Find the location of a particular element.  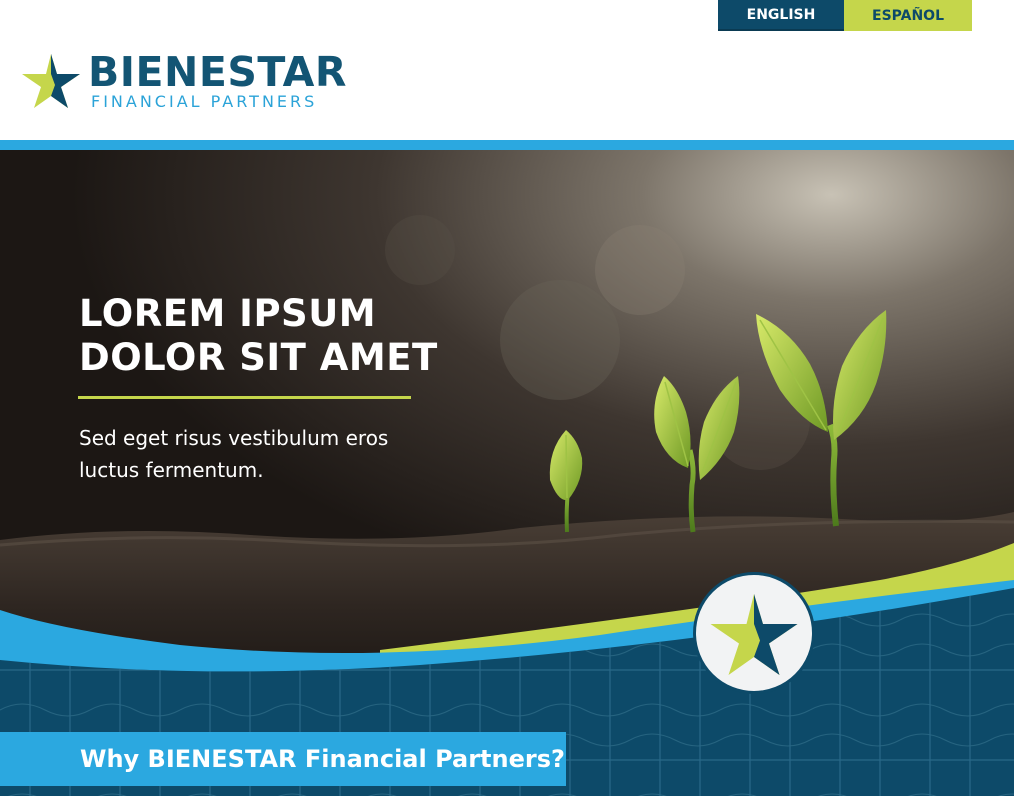

language-english-button: ENGLISH is located at coordinates (781, 15).